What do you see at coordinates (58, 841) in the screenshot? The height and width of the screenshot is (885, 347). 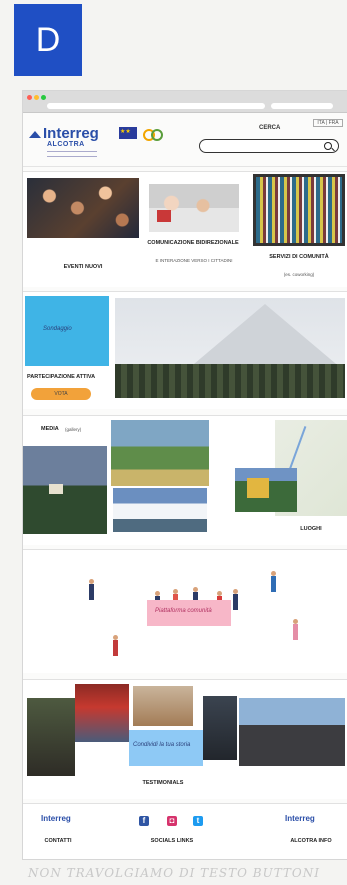 I see `contacts-link: CONTATTI` at bounding box center [58, 841].